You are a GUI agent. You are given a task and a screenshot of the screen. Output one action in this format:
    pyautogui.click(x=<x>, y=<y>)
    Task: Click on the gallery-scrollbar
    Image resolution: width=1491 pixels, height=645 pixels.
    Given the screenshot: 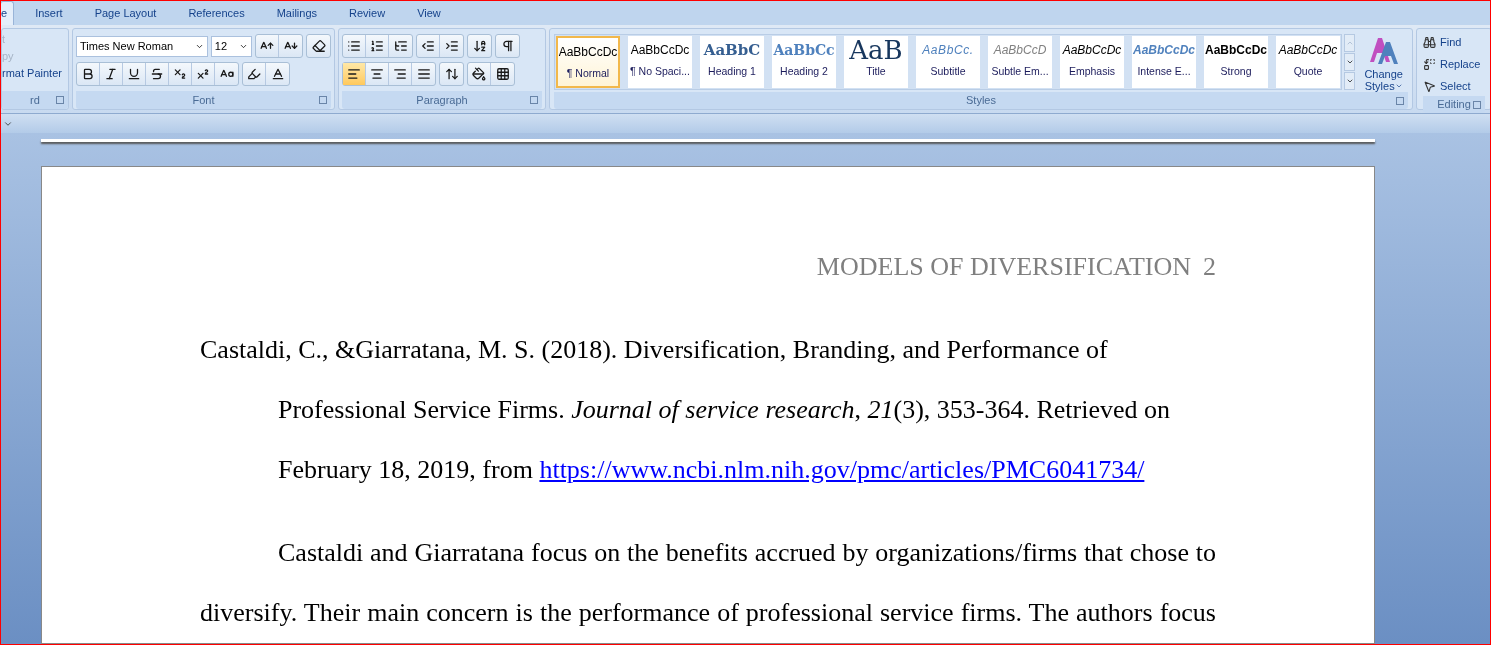 What is the action you would take?
    pyautogui.click(x=1350, y=62)
    